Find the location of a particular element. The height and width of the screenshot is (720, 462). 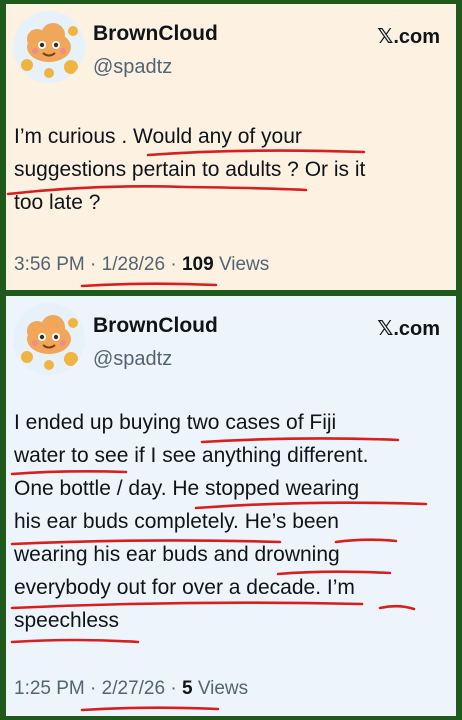

post-text-line: I ended up buying two cases of Fiji is located at coordinates (175, 422).